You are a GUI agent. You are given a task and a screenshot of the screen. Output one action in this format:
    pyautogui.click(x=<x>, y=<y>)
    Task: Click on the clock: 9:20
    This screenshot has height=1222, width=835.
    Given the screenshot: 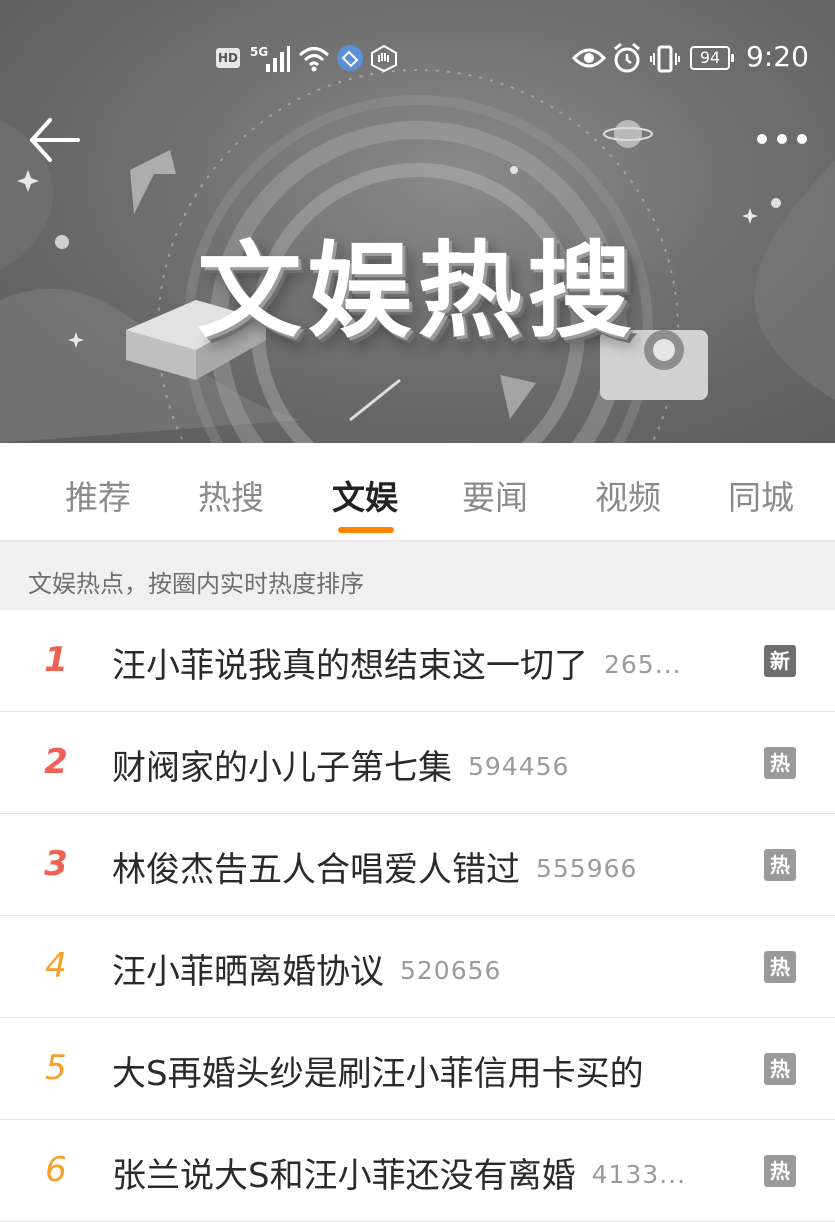 What is the action you would take?
    pyautogui.click(x=777, y=56)
    